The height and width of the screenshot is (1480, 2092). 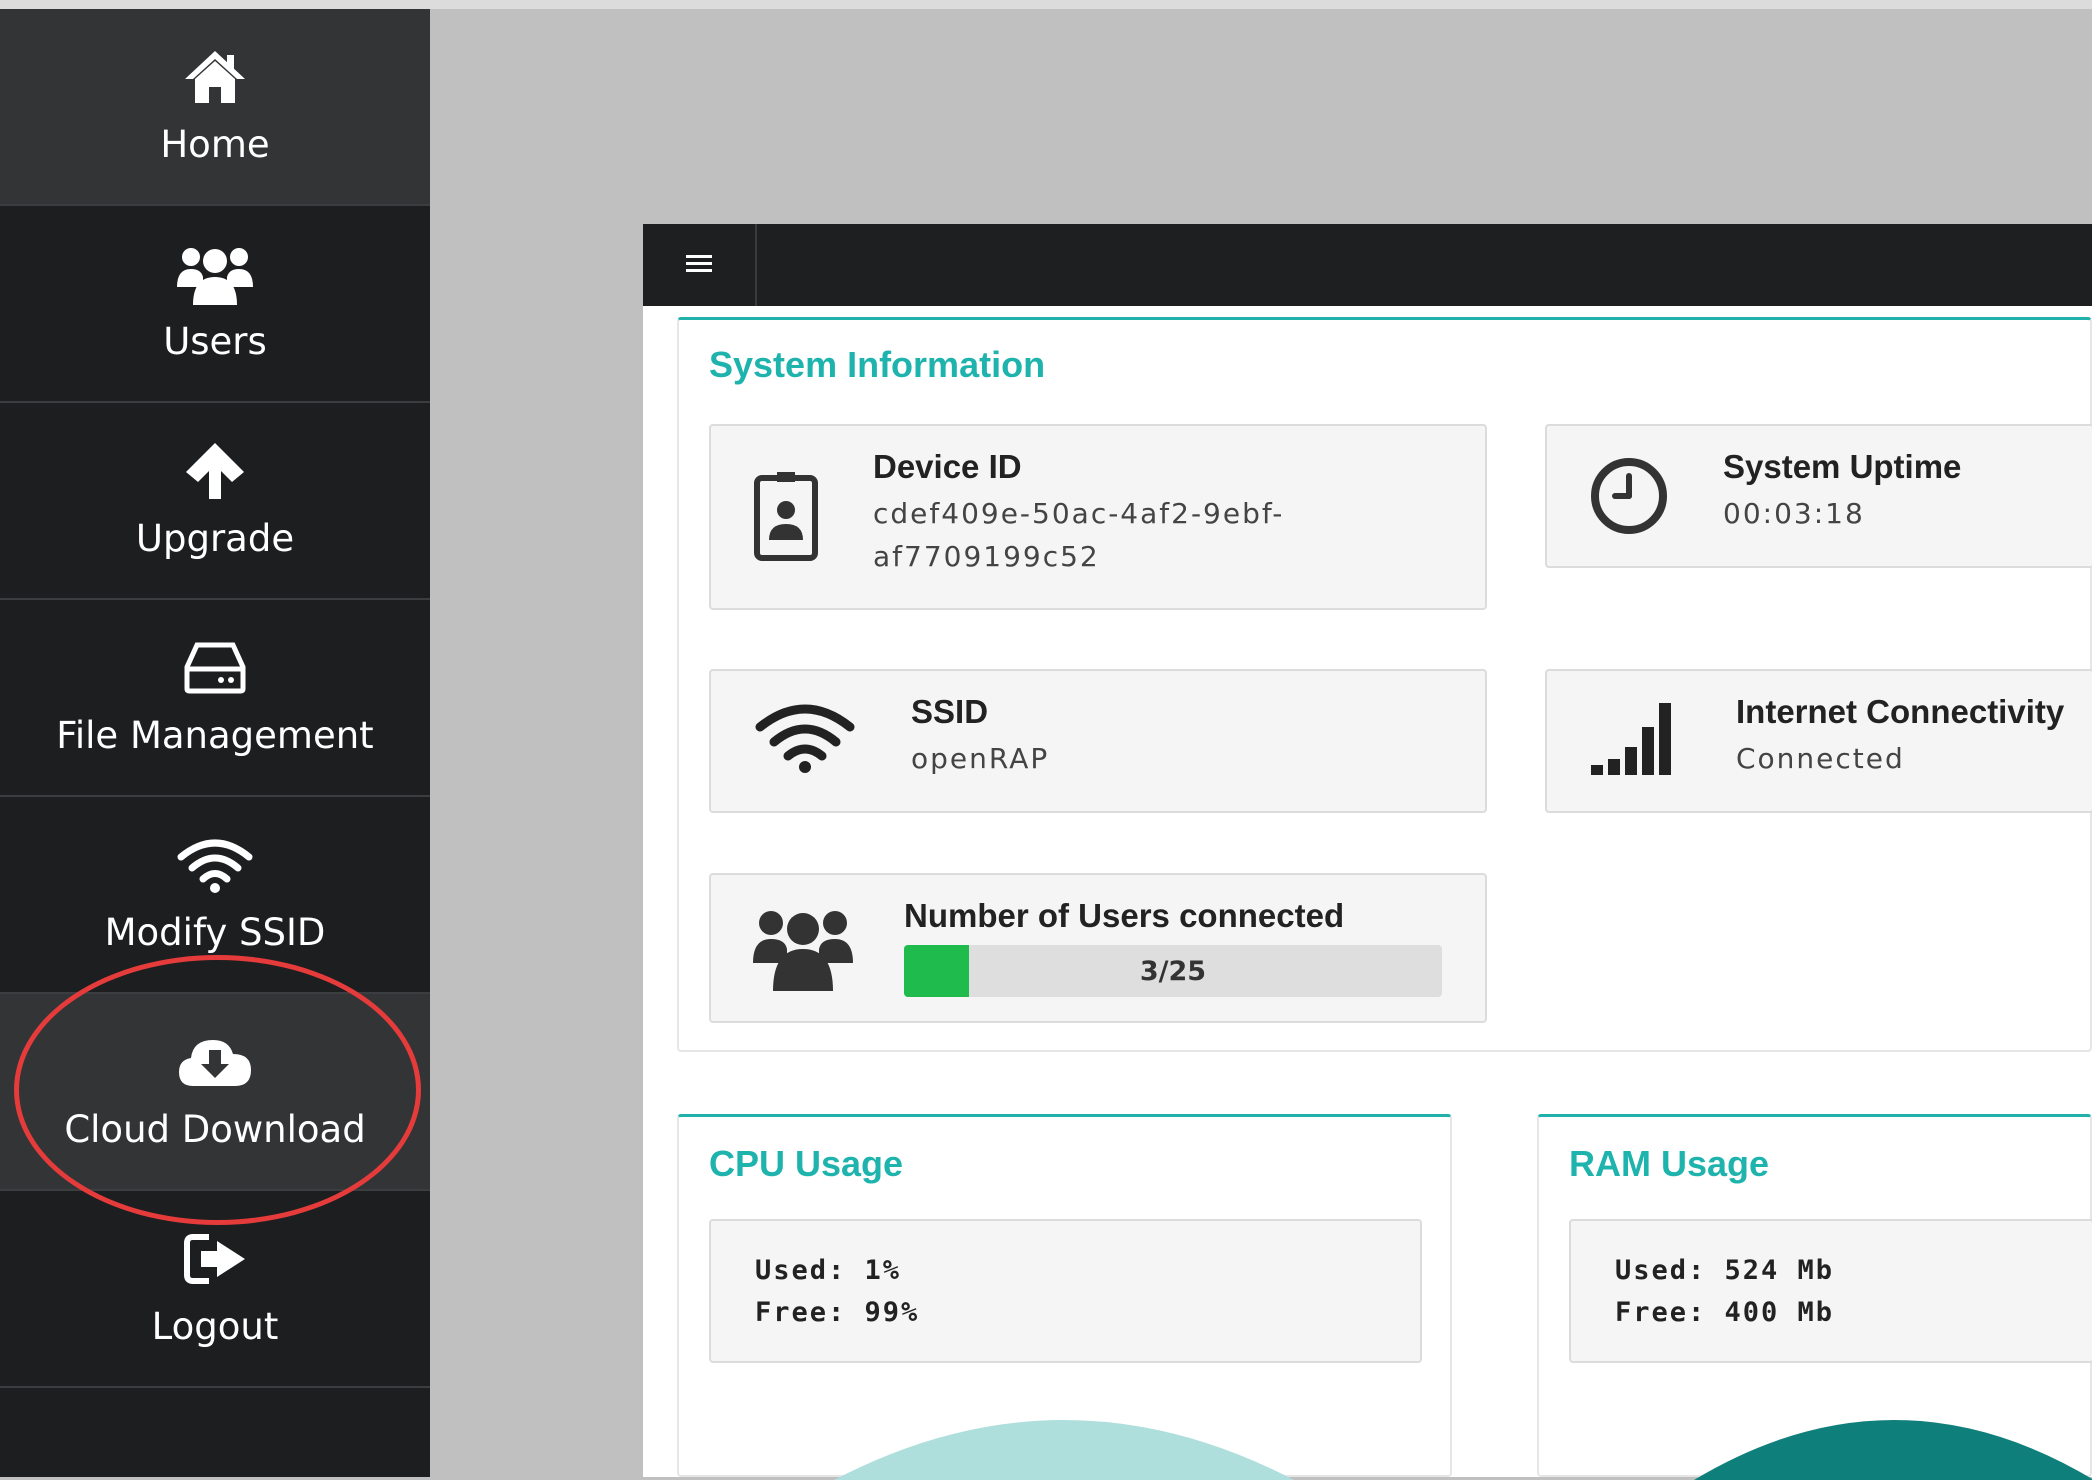 What do you see at coordinates (215, 77) in the screenshot?
I see `home-icon` at bounding box center [215, 77].